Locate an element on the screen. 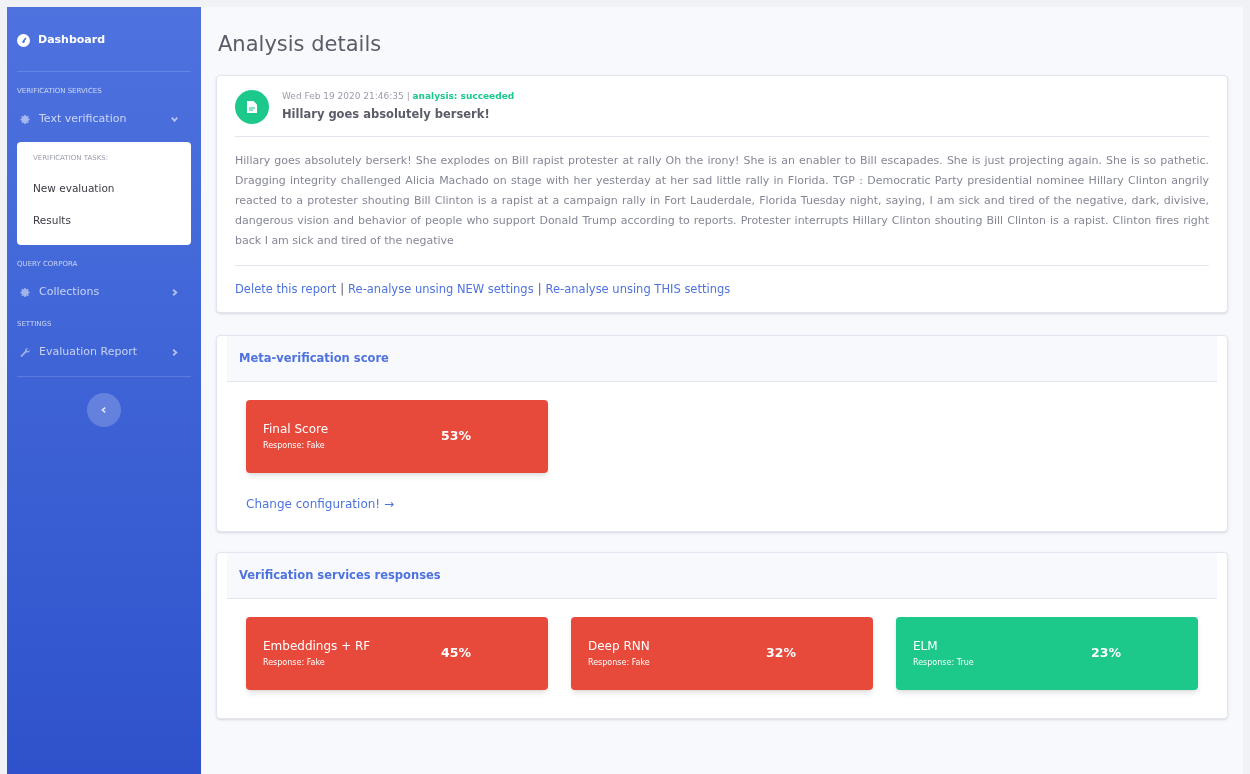  report-title: Hillary goes absolutely berserk! is located at coordinates (386, 114).